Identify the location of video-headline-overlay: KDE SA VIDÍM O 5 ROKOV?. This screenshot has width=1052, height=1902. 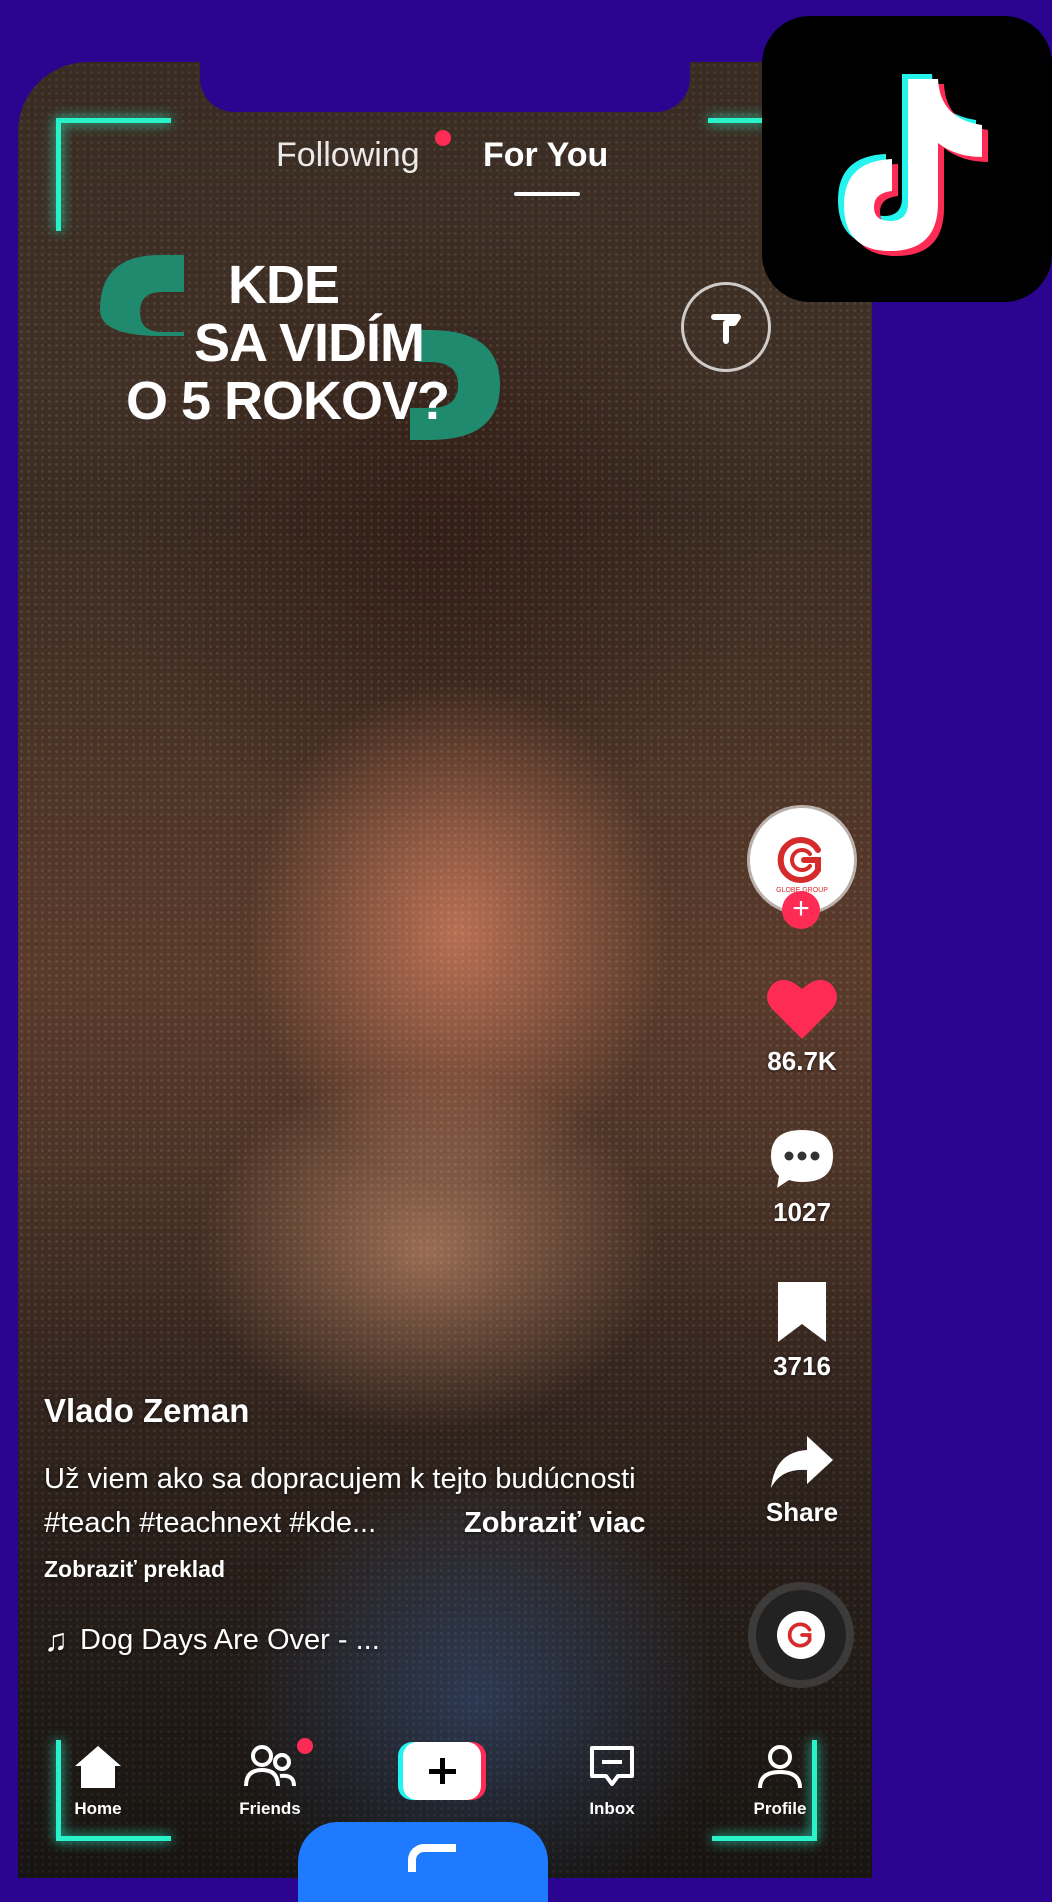
(300, 350).